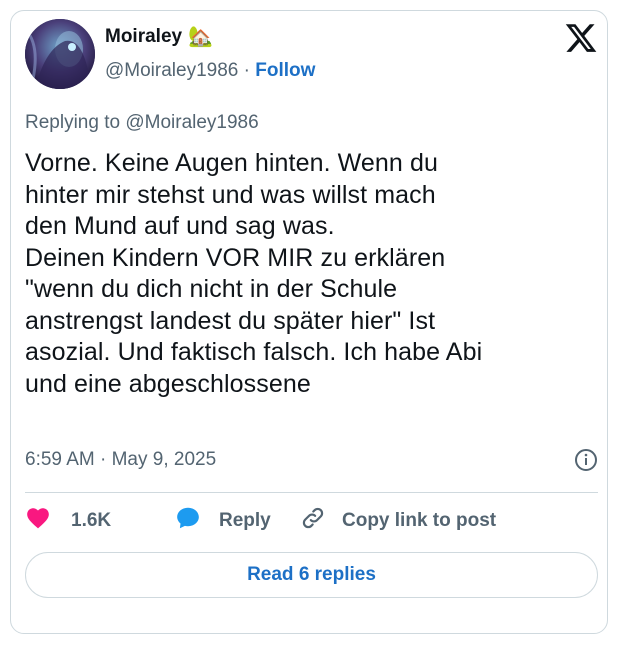  What do you see at coordinates (171, 70) in the screenshot?
I see `author-handle: @Moiraley1986` at bounding box center [171, 70].